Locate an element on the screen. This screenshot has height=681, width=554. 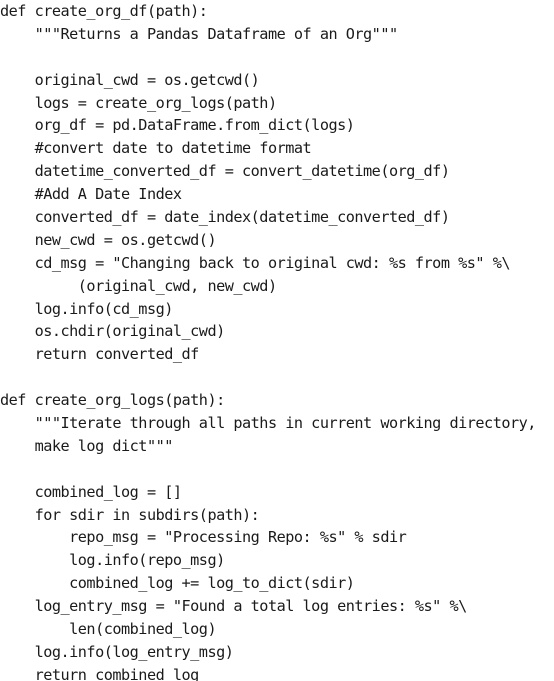
code-line-7: #convert date to datetime format is located at coordinates (156, 148).